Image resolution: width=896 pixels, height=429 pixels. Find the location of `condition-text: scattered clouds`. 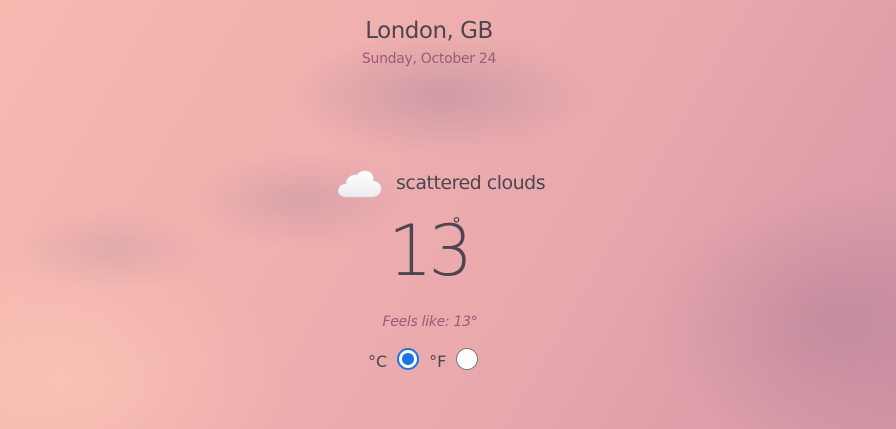

condition-text: scattered clouds is located at coordinates (471, 183).